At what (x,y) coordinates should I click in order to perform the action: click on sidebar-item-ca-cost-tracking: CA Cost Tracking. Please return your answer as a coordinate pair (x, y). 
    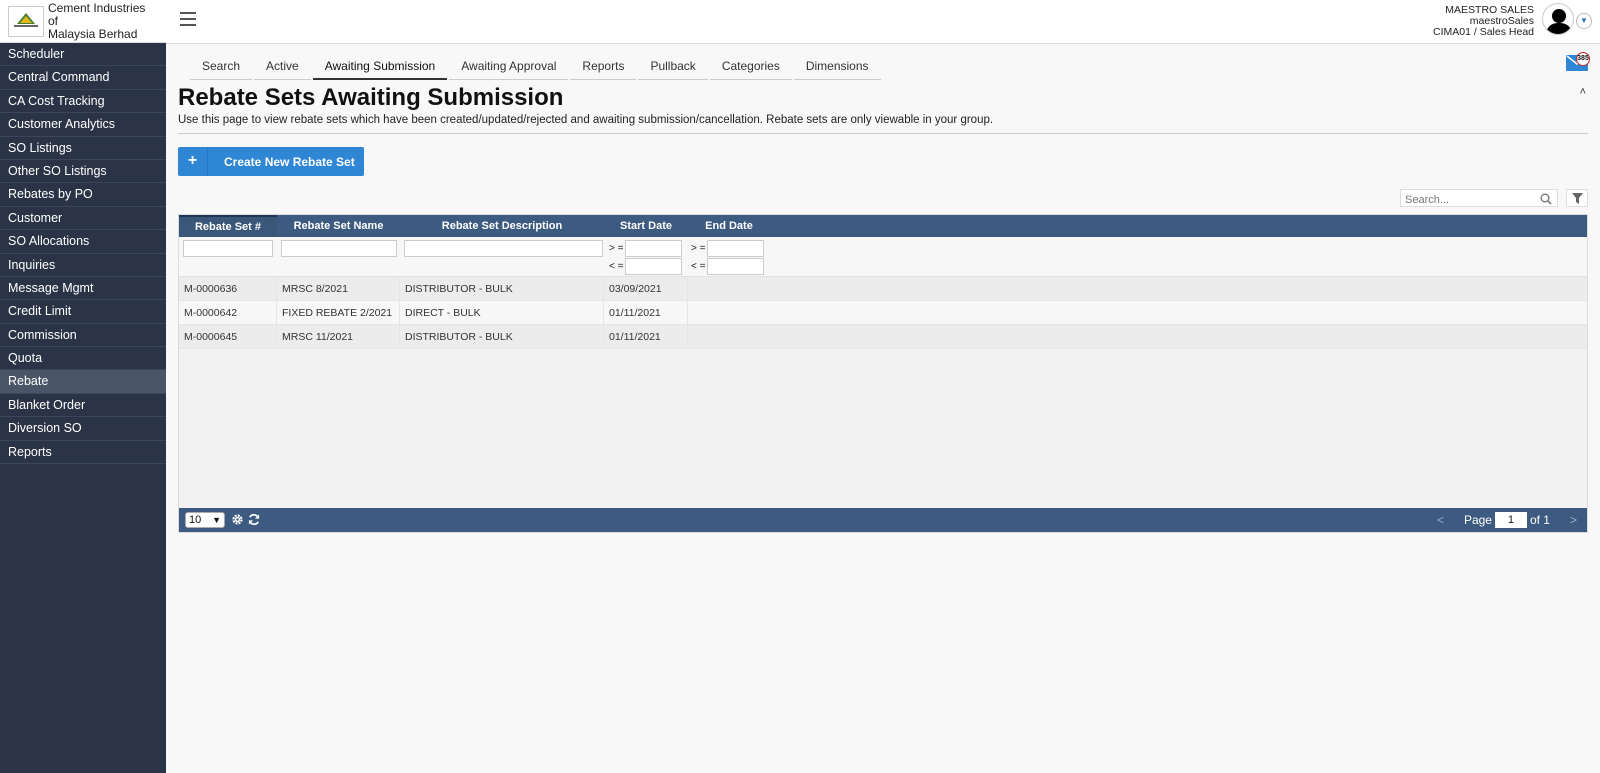
    Looking at the image, I should click on (83, 102).